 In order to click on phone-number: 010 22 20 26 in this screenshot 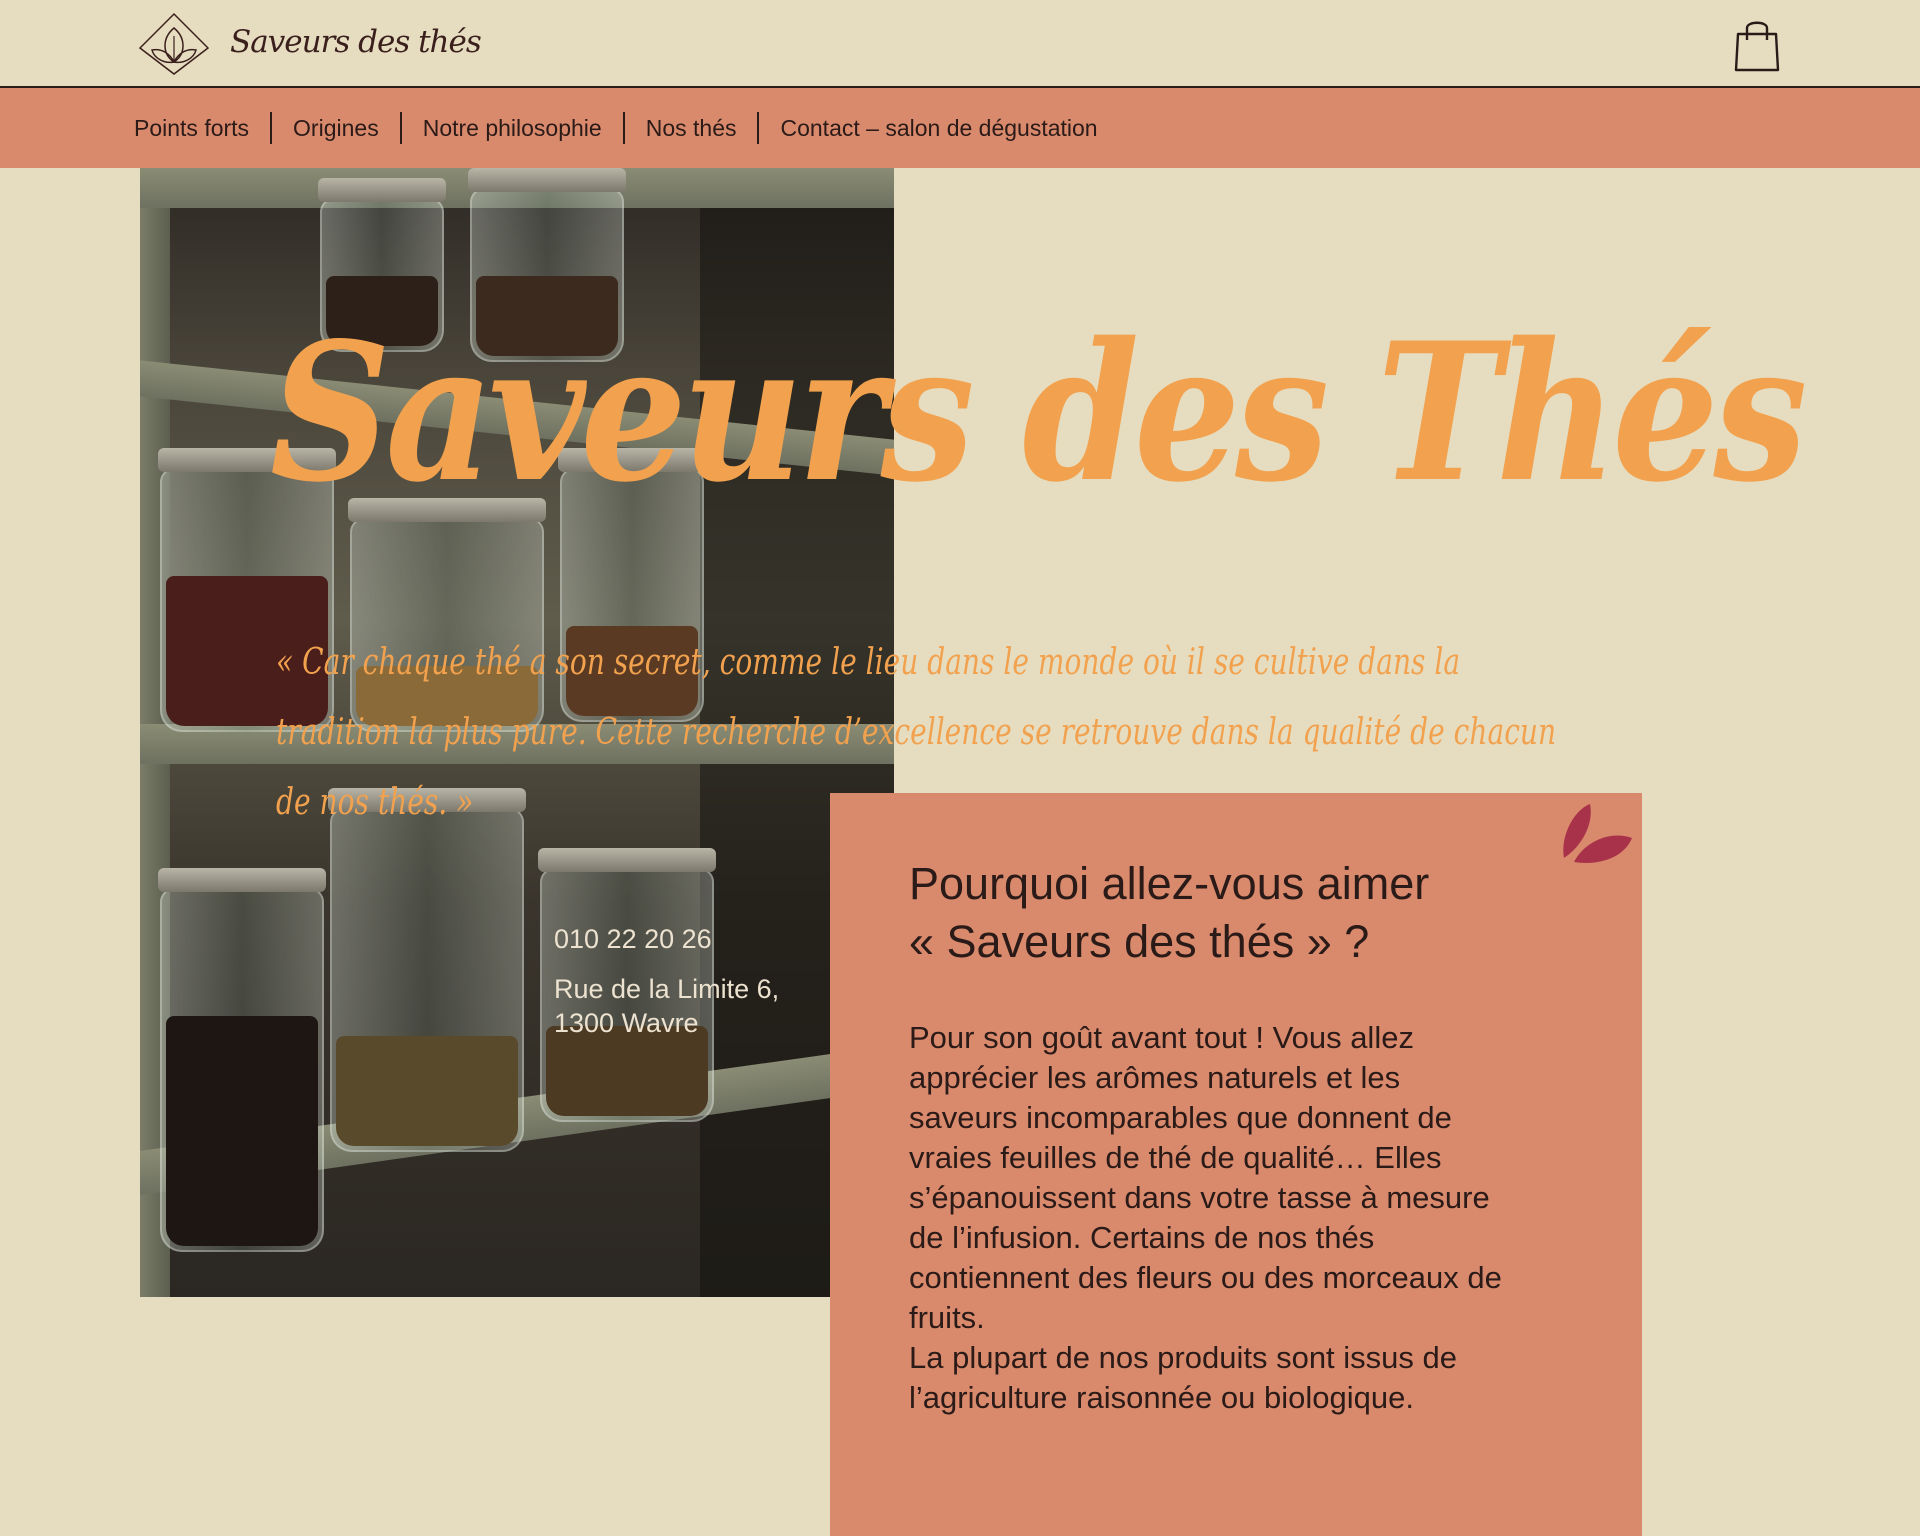, I will do `click(633, 939)`.